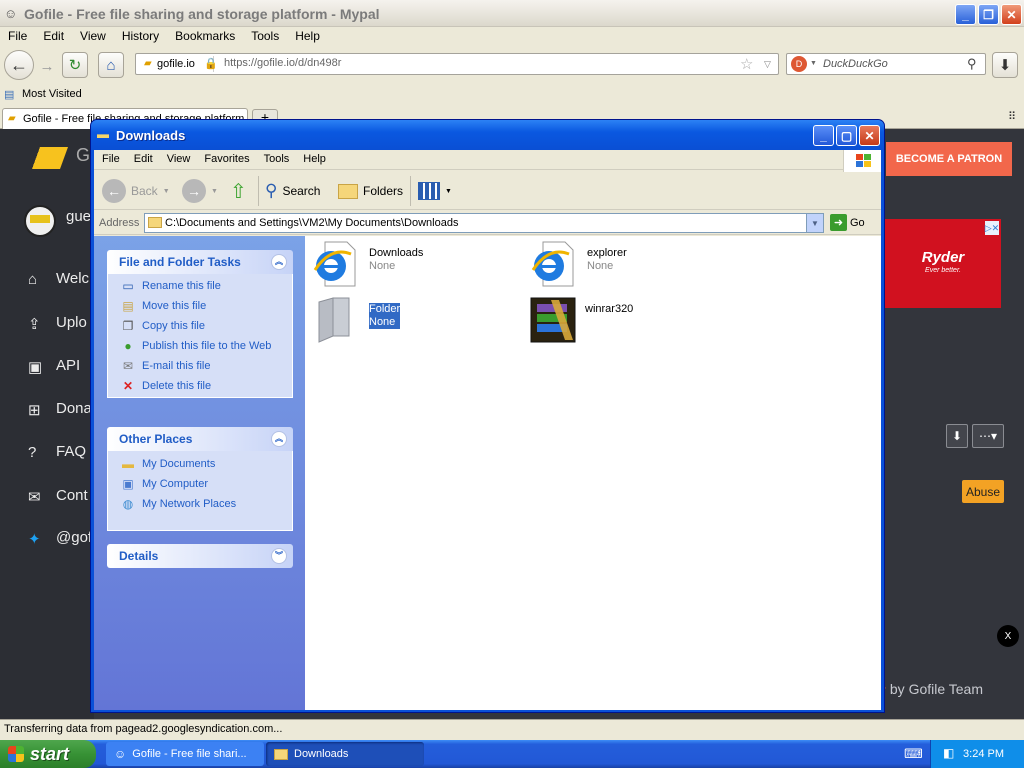 This screenshot has width=1024, height=768. What do you see at coordinates (862, 161) in the screenshot?
I see `windows-logo-icon` at bounding box center [862, 161].